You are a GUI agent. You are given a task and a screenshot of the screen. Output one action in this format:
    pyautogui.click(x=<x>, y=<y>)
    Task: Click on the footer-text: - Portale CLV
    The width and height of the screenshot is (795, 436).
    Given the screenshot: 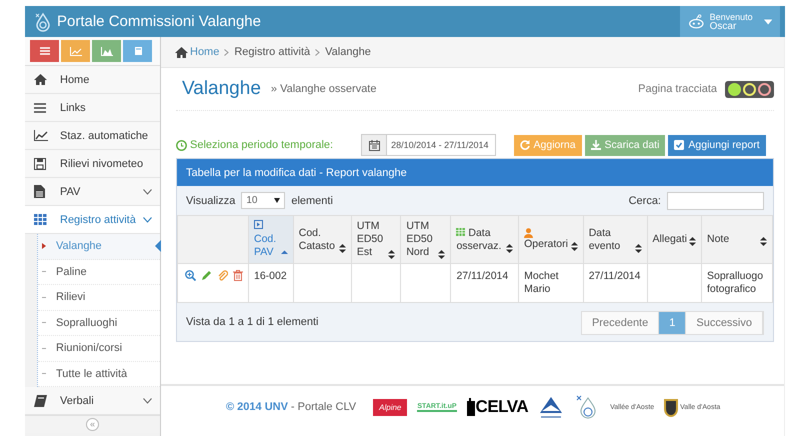 What is the action you would take?
    pyautogui.click(x=323, y=407)
    